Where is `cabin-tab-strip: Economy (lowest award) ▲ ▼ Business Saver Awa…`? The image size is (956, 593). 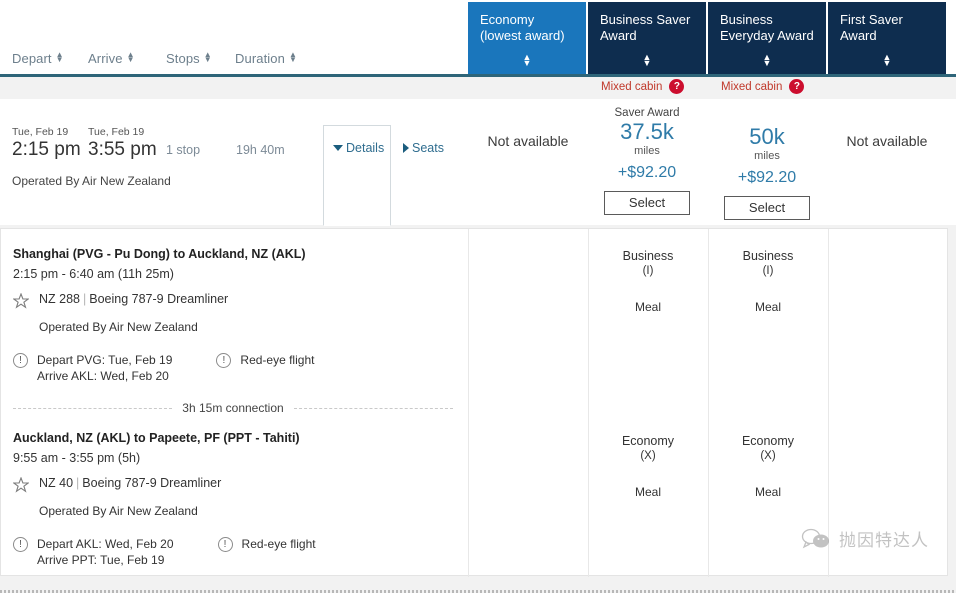
cabin-tab-strip: Economy (lowest award) ▲ ▼ Business Saver Awa… is located at coordinates (707, 38).